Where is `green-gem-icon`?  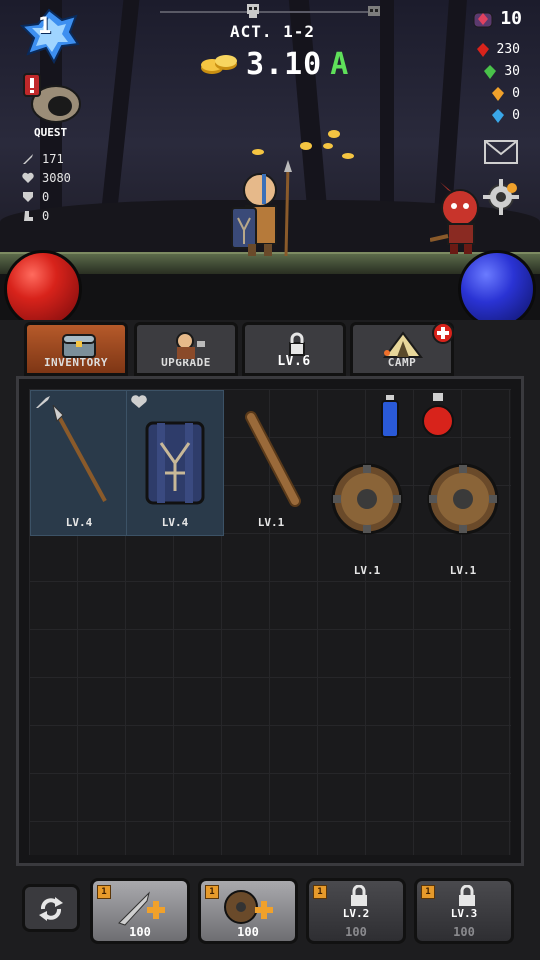 green-gem-icon is located at coordinates (490, 71).